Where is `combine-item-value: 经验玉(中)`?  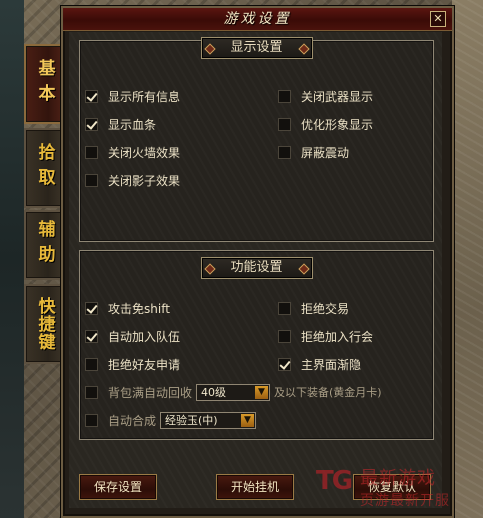
combine-item-value: 经验玉(中) is located at coordinates (191, 420).